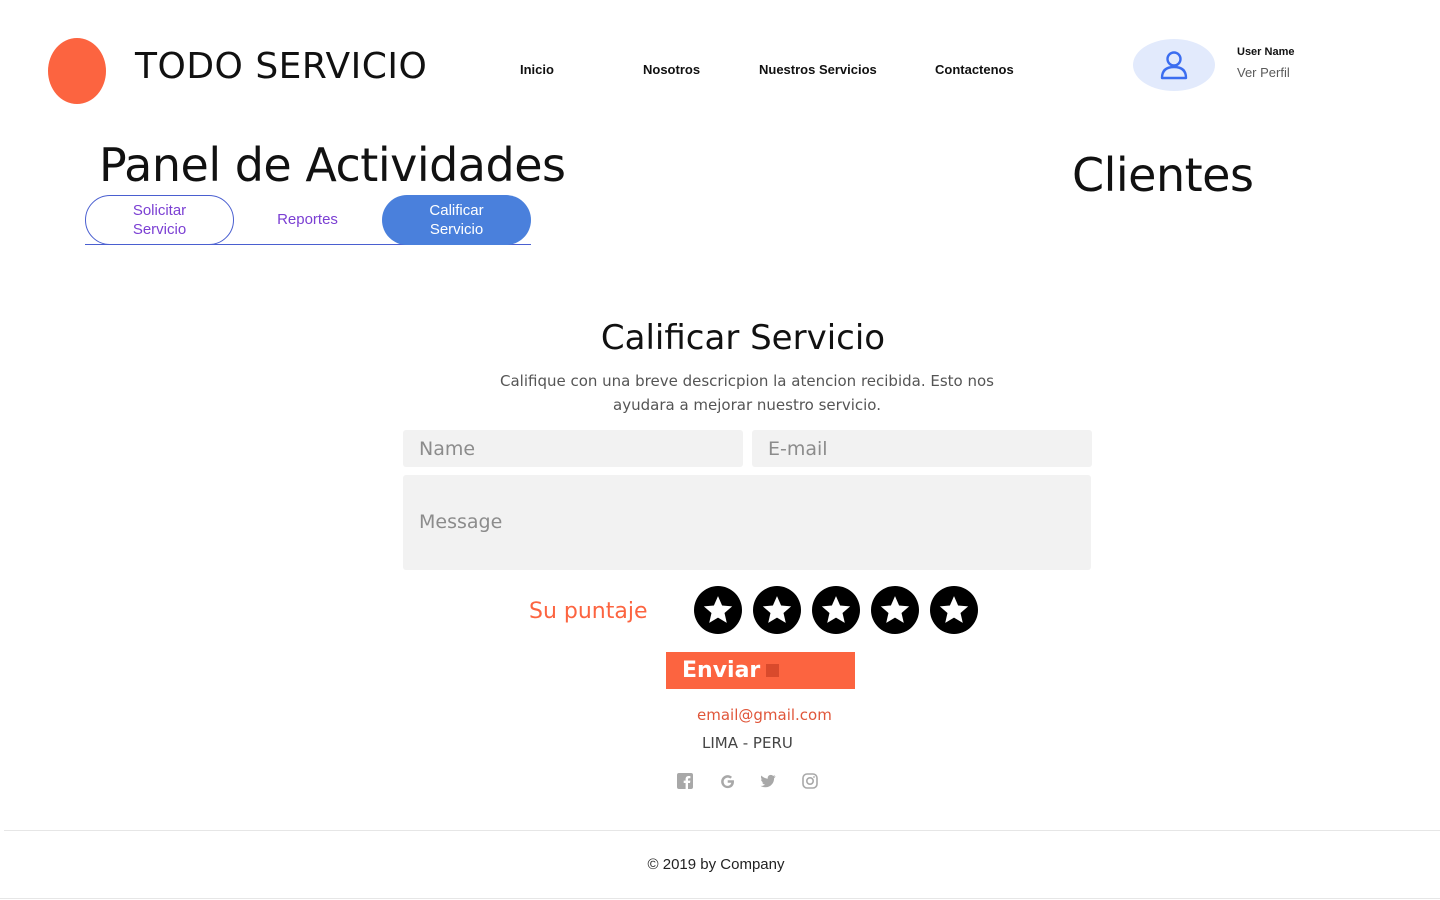  What do you see at coordinates (760, 670) in the screenshot?
I see `submit-button: Enviar` at bounding box center [760, 670].